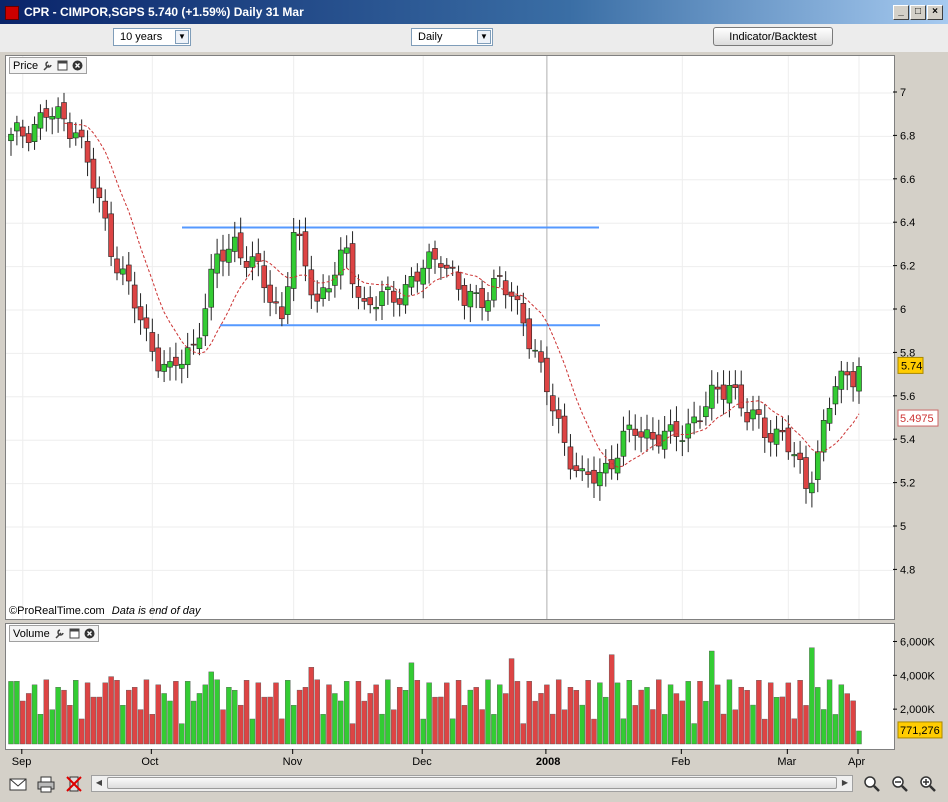 The width and height of the screenshot is (948, 802). I want to click on x-tick-label: Sep, so click(22, 762).